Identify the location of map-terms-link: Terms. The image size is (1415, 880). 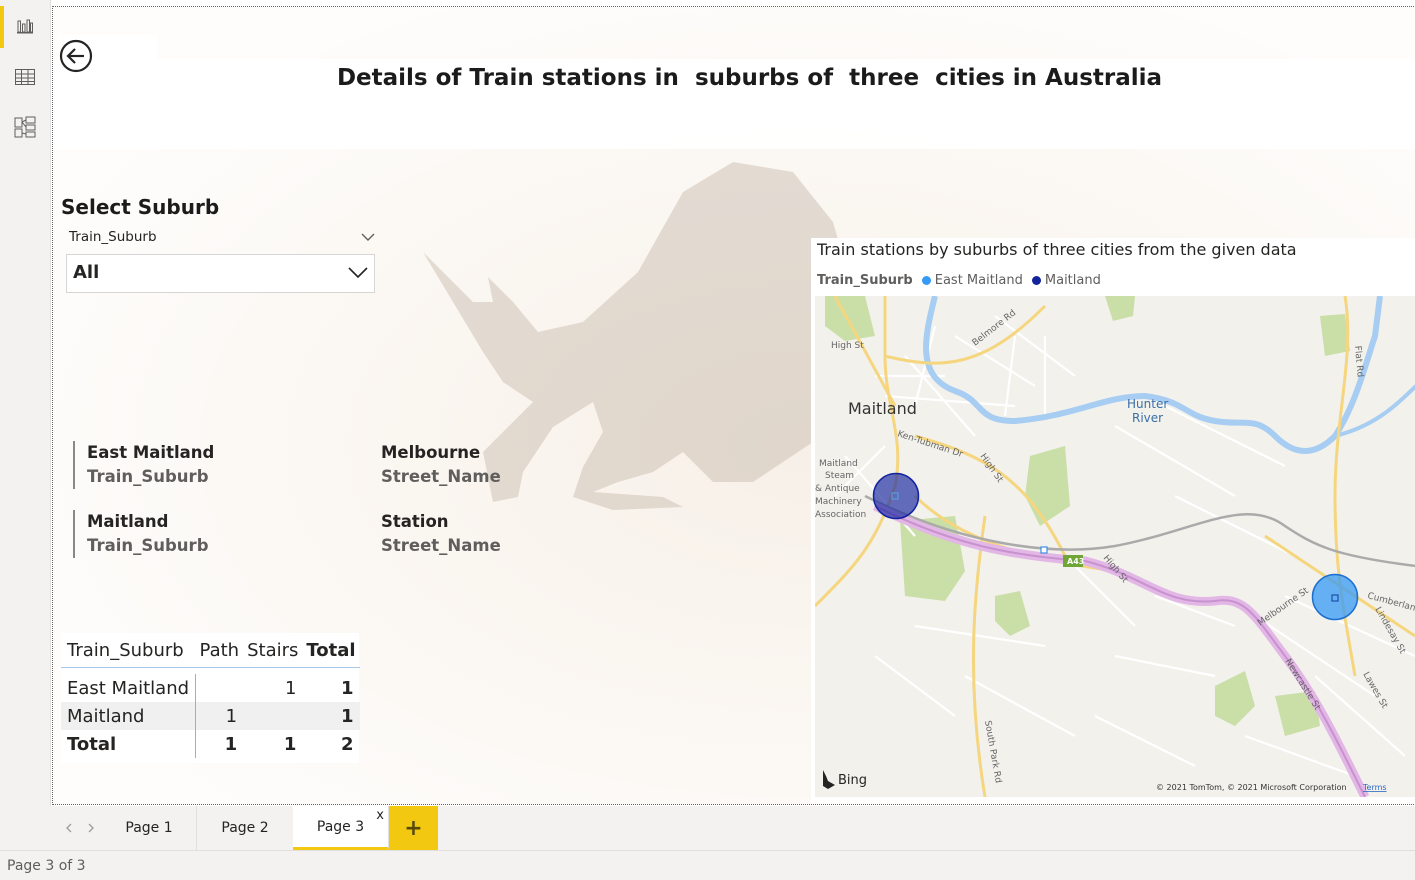
(1374, 787).